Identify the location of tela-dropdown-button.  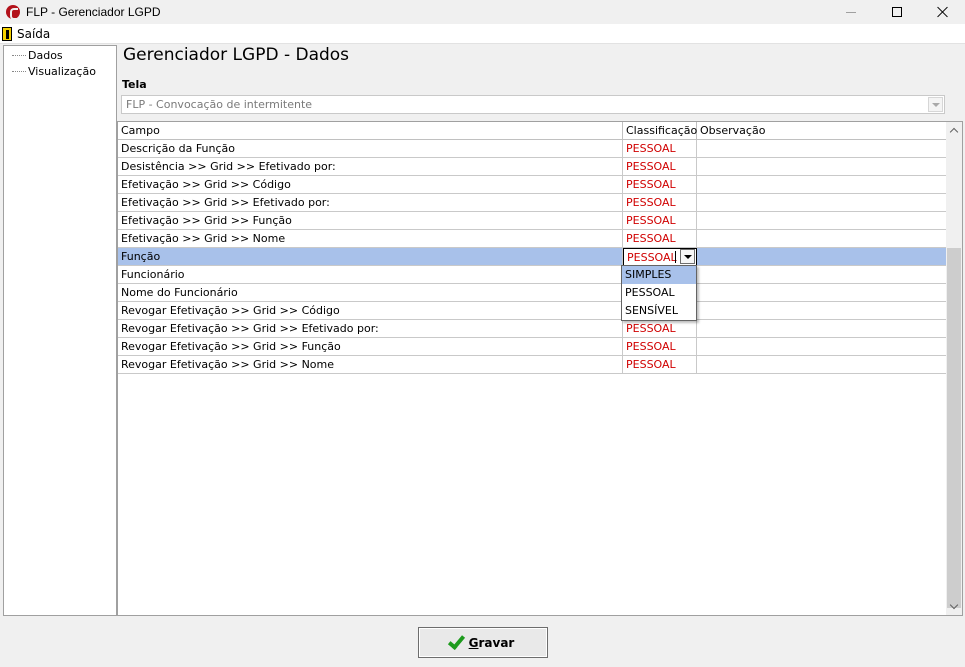
(935, 104).